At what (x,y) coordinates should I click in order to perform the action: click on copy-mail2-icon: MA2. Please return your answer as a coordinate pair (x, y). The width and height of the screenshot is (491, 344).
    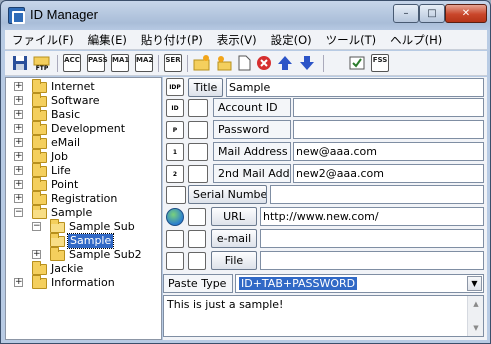
    Looking at the image, I should click on (144, 63).